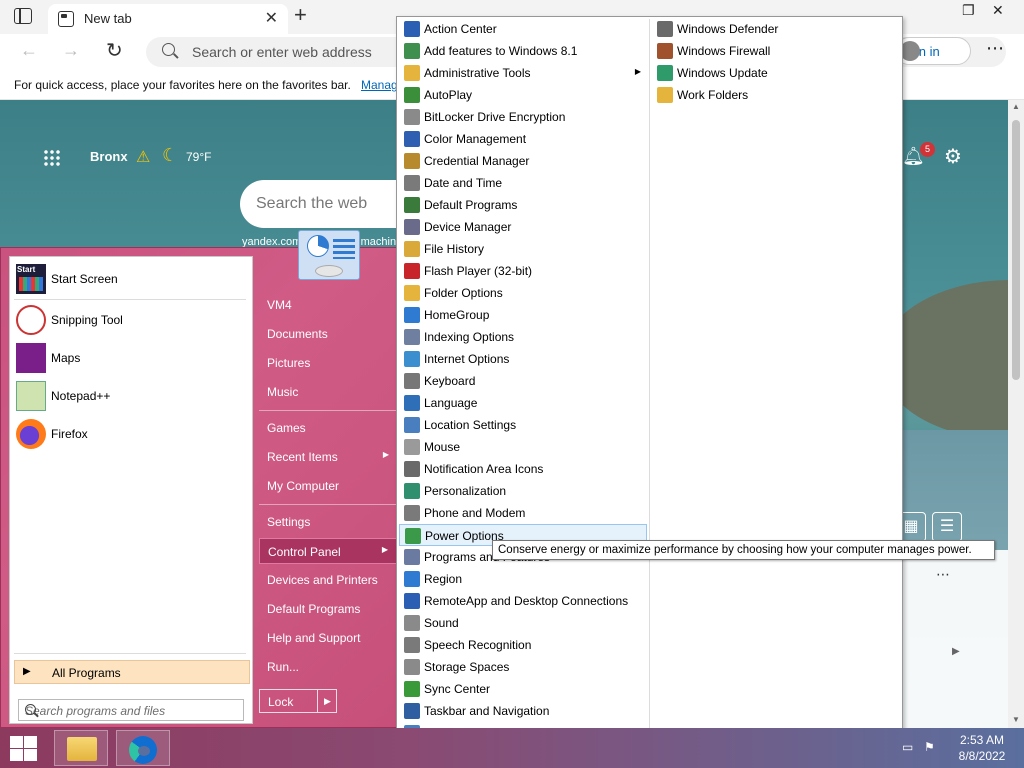  What do you see at coordinates (523, 513) in the screenshot?
I see `cp-item-phone-and-modem: Phone and Modem` at bounding box center [523, 513].